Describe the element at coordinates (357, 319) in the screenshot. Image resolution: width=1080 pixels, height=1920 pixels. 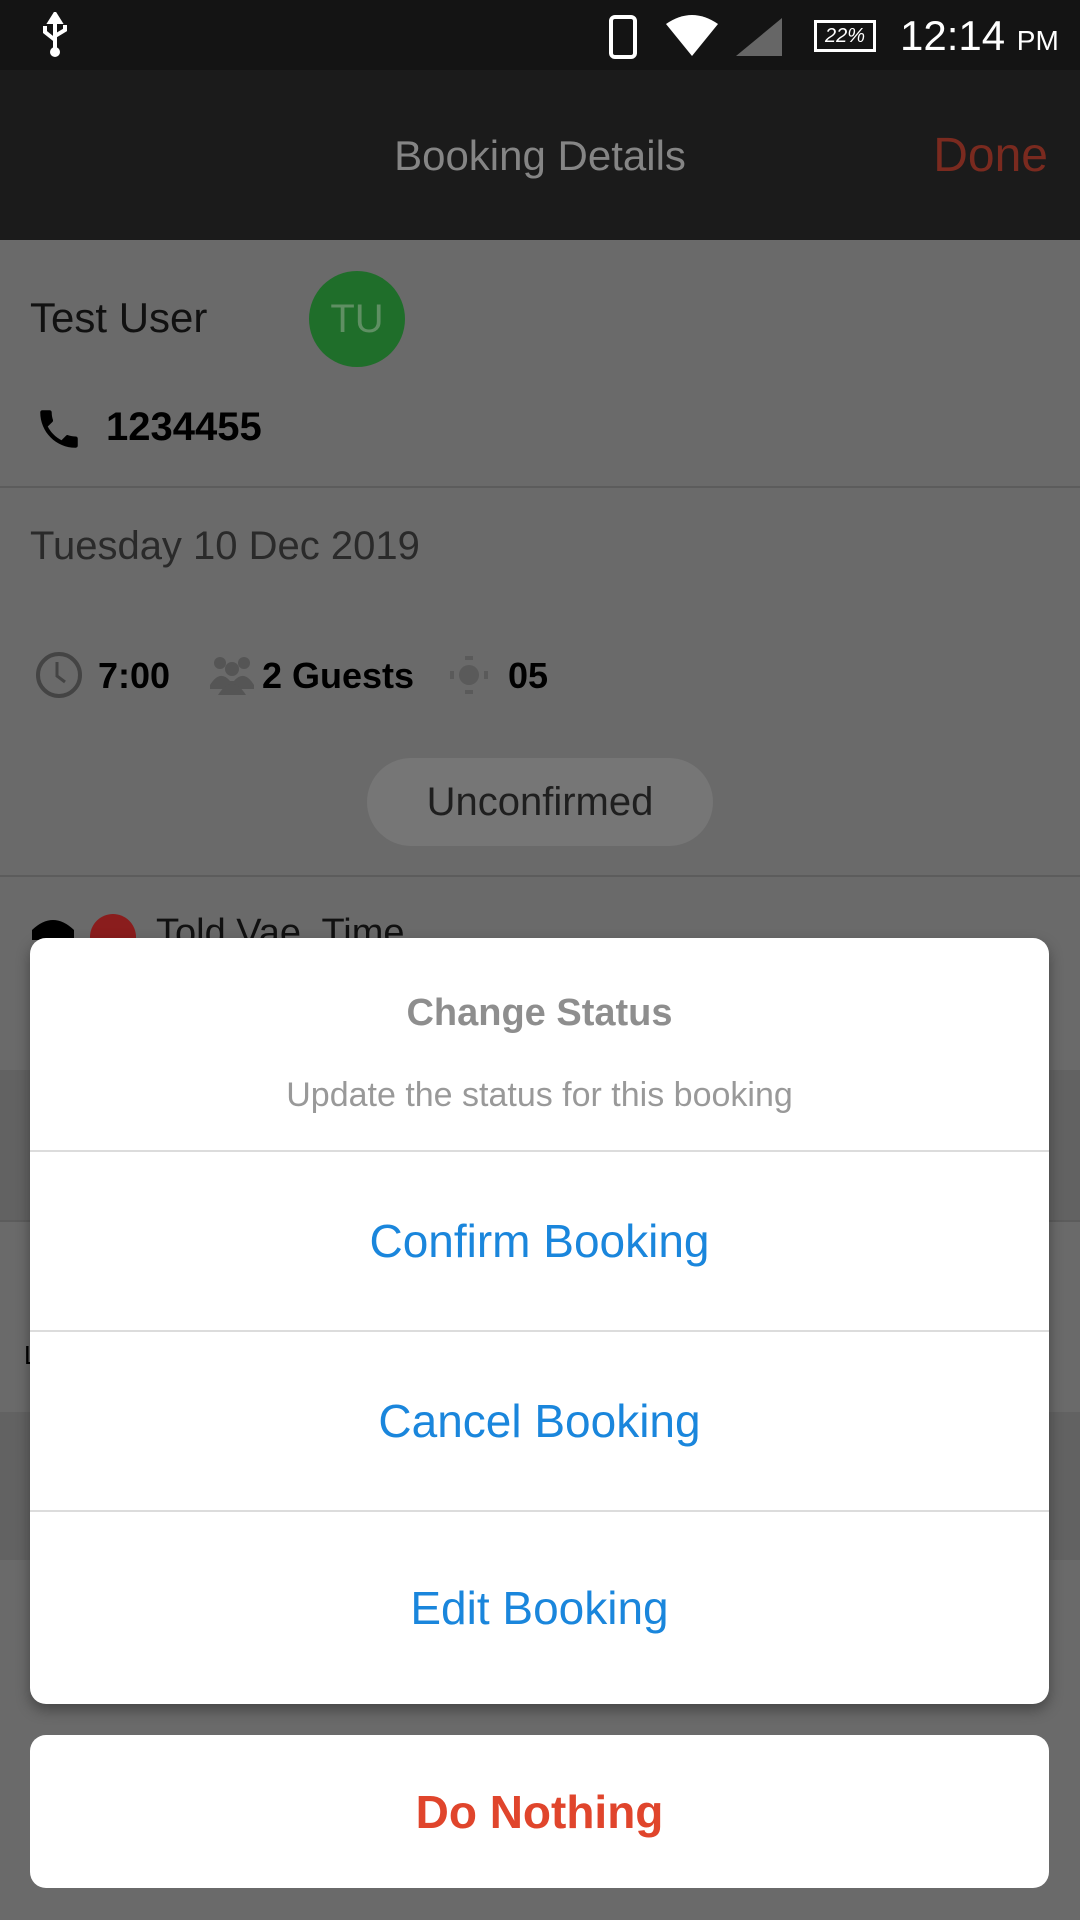
I see `avatar: TU` at that location.